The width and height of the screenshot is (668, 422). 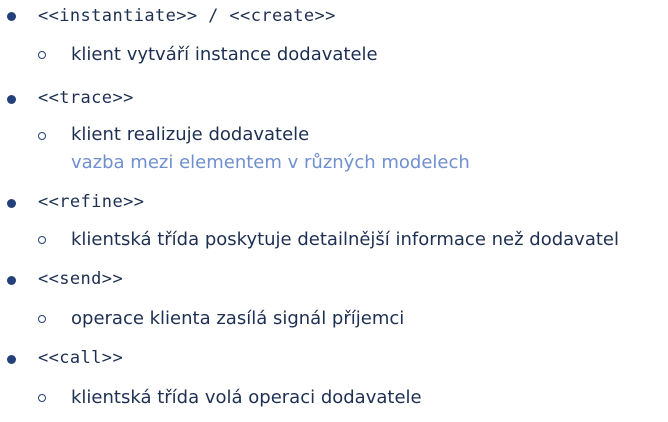 I want to click on stereotype-note: vazba mezi elementem v různých modelech, so click(x=270, y=162).